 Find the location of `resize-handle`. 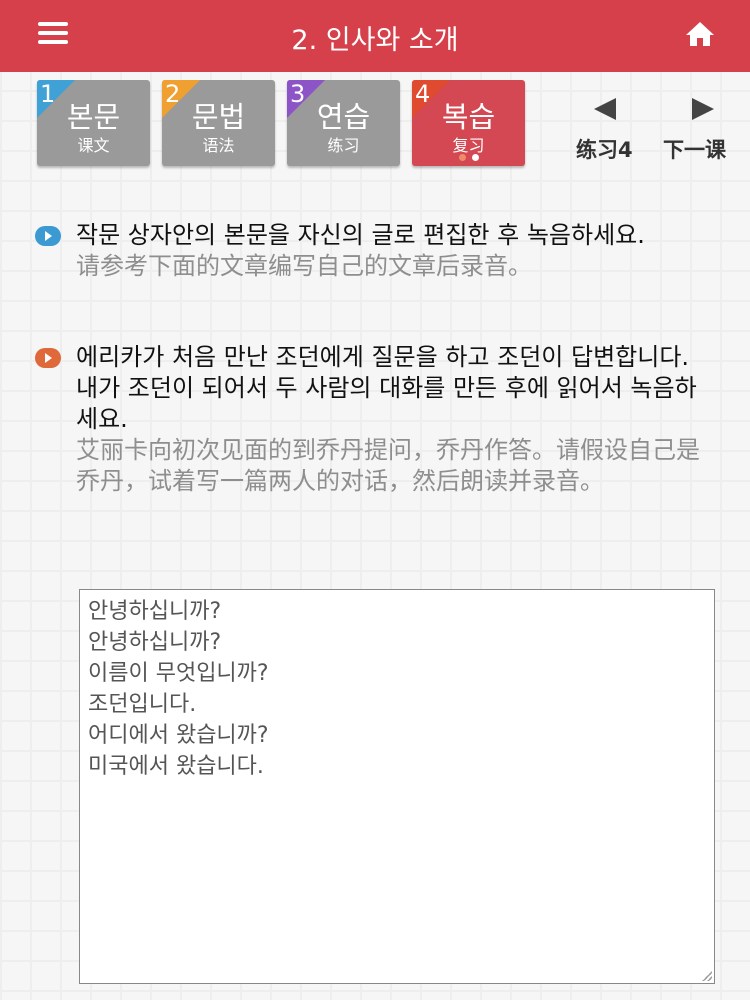

resize-handle is located at coordinates (707, 976).